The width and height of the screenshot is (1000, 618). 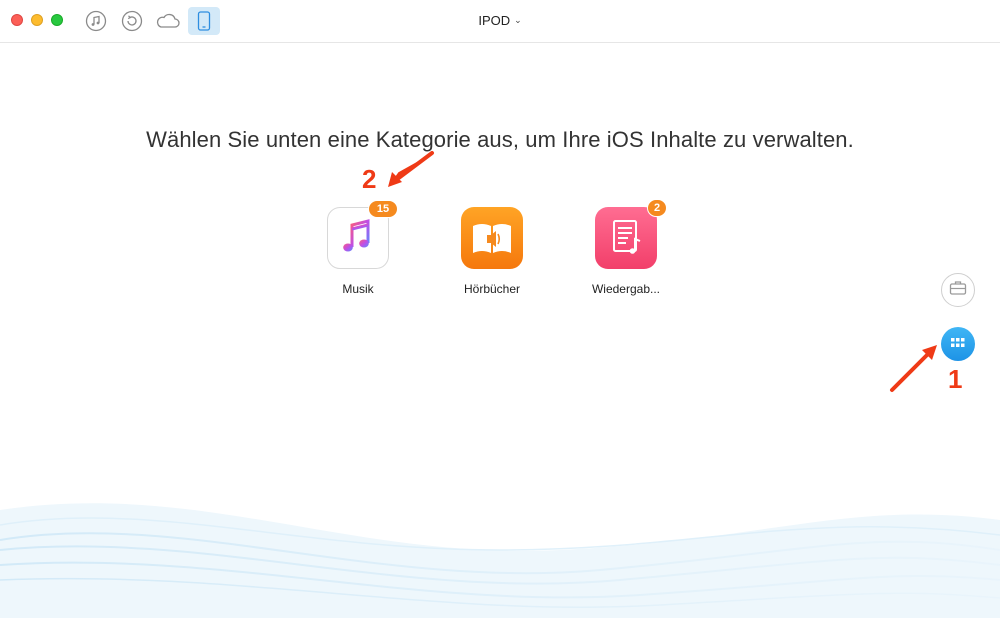 What do you see at coordinates (362, 234) in the screenshot?
I see `music-icon: 15` at bounding box center [362, 234].